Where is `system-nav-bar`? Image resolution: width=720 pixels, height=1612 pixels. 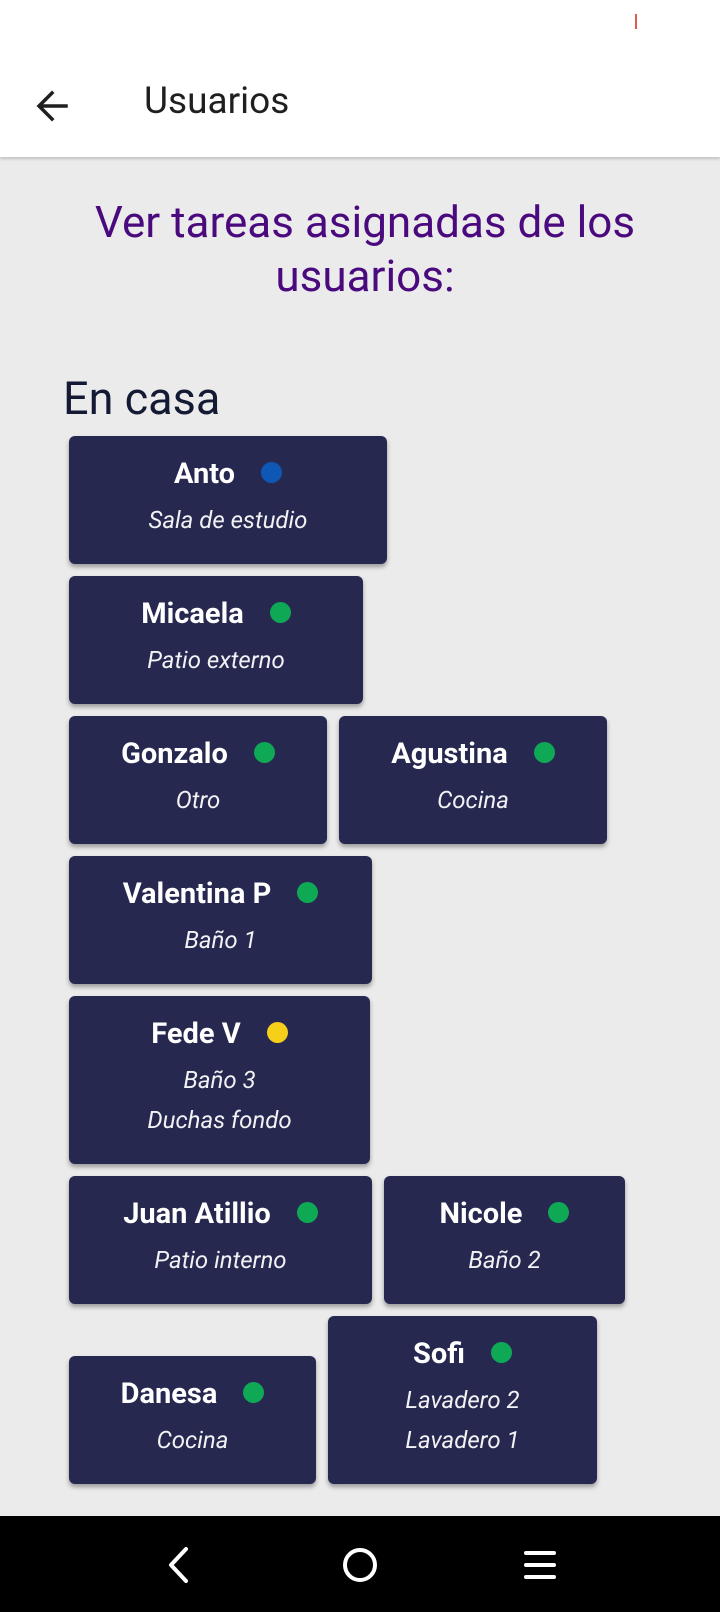
system-nav-bar is located at coordinates (360, 1564).